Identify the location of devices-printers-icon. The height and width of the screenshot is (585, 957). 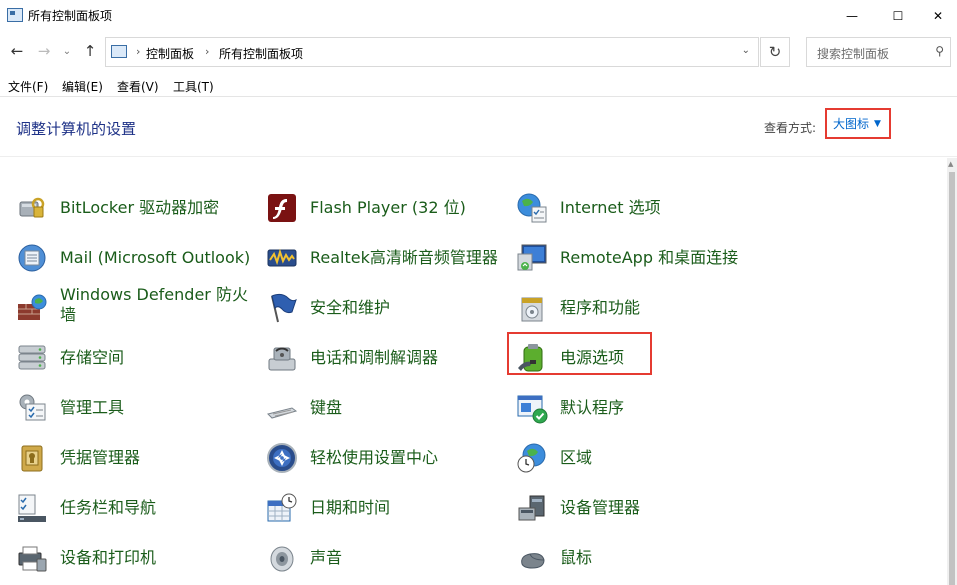
(32, 559).